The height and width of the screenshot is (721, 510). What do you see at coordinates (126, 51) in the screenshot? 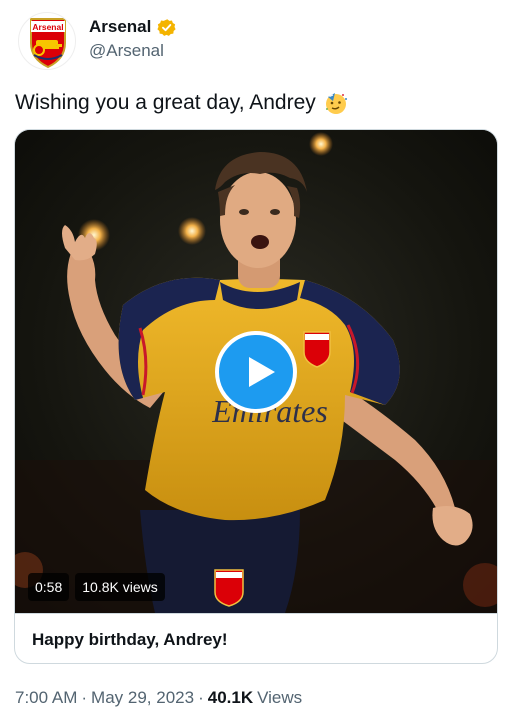
I see `author-handle: @Arsenal` at bounding box center [126, 51].